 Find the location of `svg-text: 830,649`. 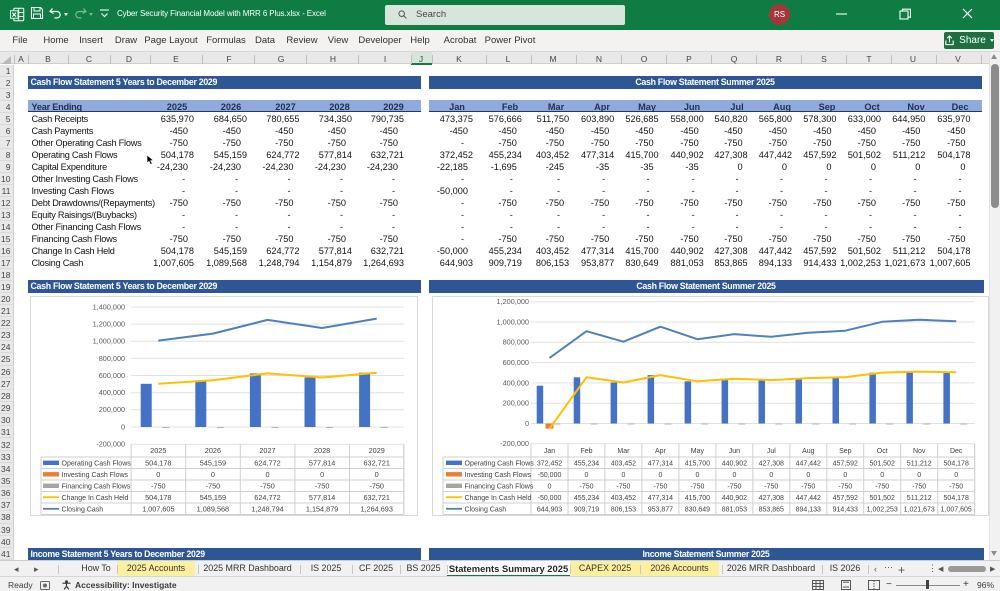

svg-text: 830,649 is located at coordinates (697, 509).